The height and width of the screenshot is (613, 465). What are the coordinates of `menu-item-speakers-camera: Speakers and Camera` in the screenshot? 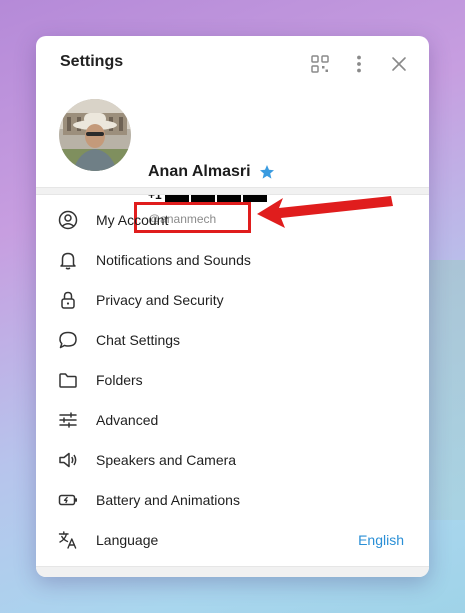 It's located at (232, 460).